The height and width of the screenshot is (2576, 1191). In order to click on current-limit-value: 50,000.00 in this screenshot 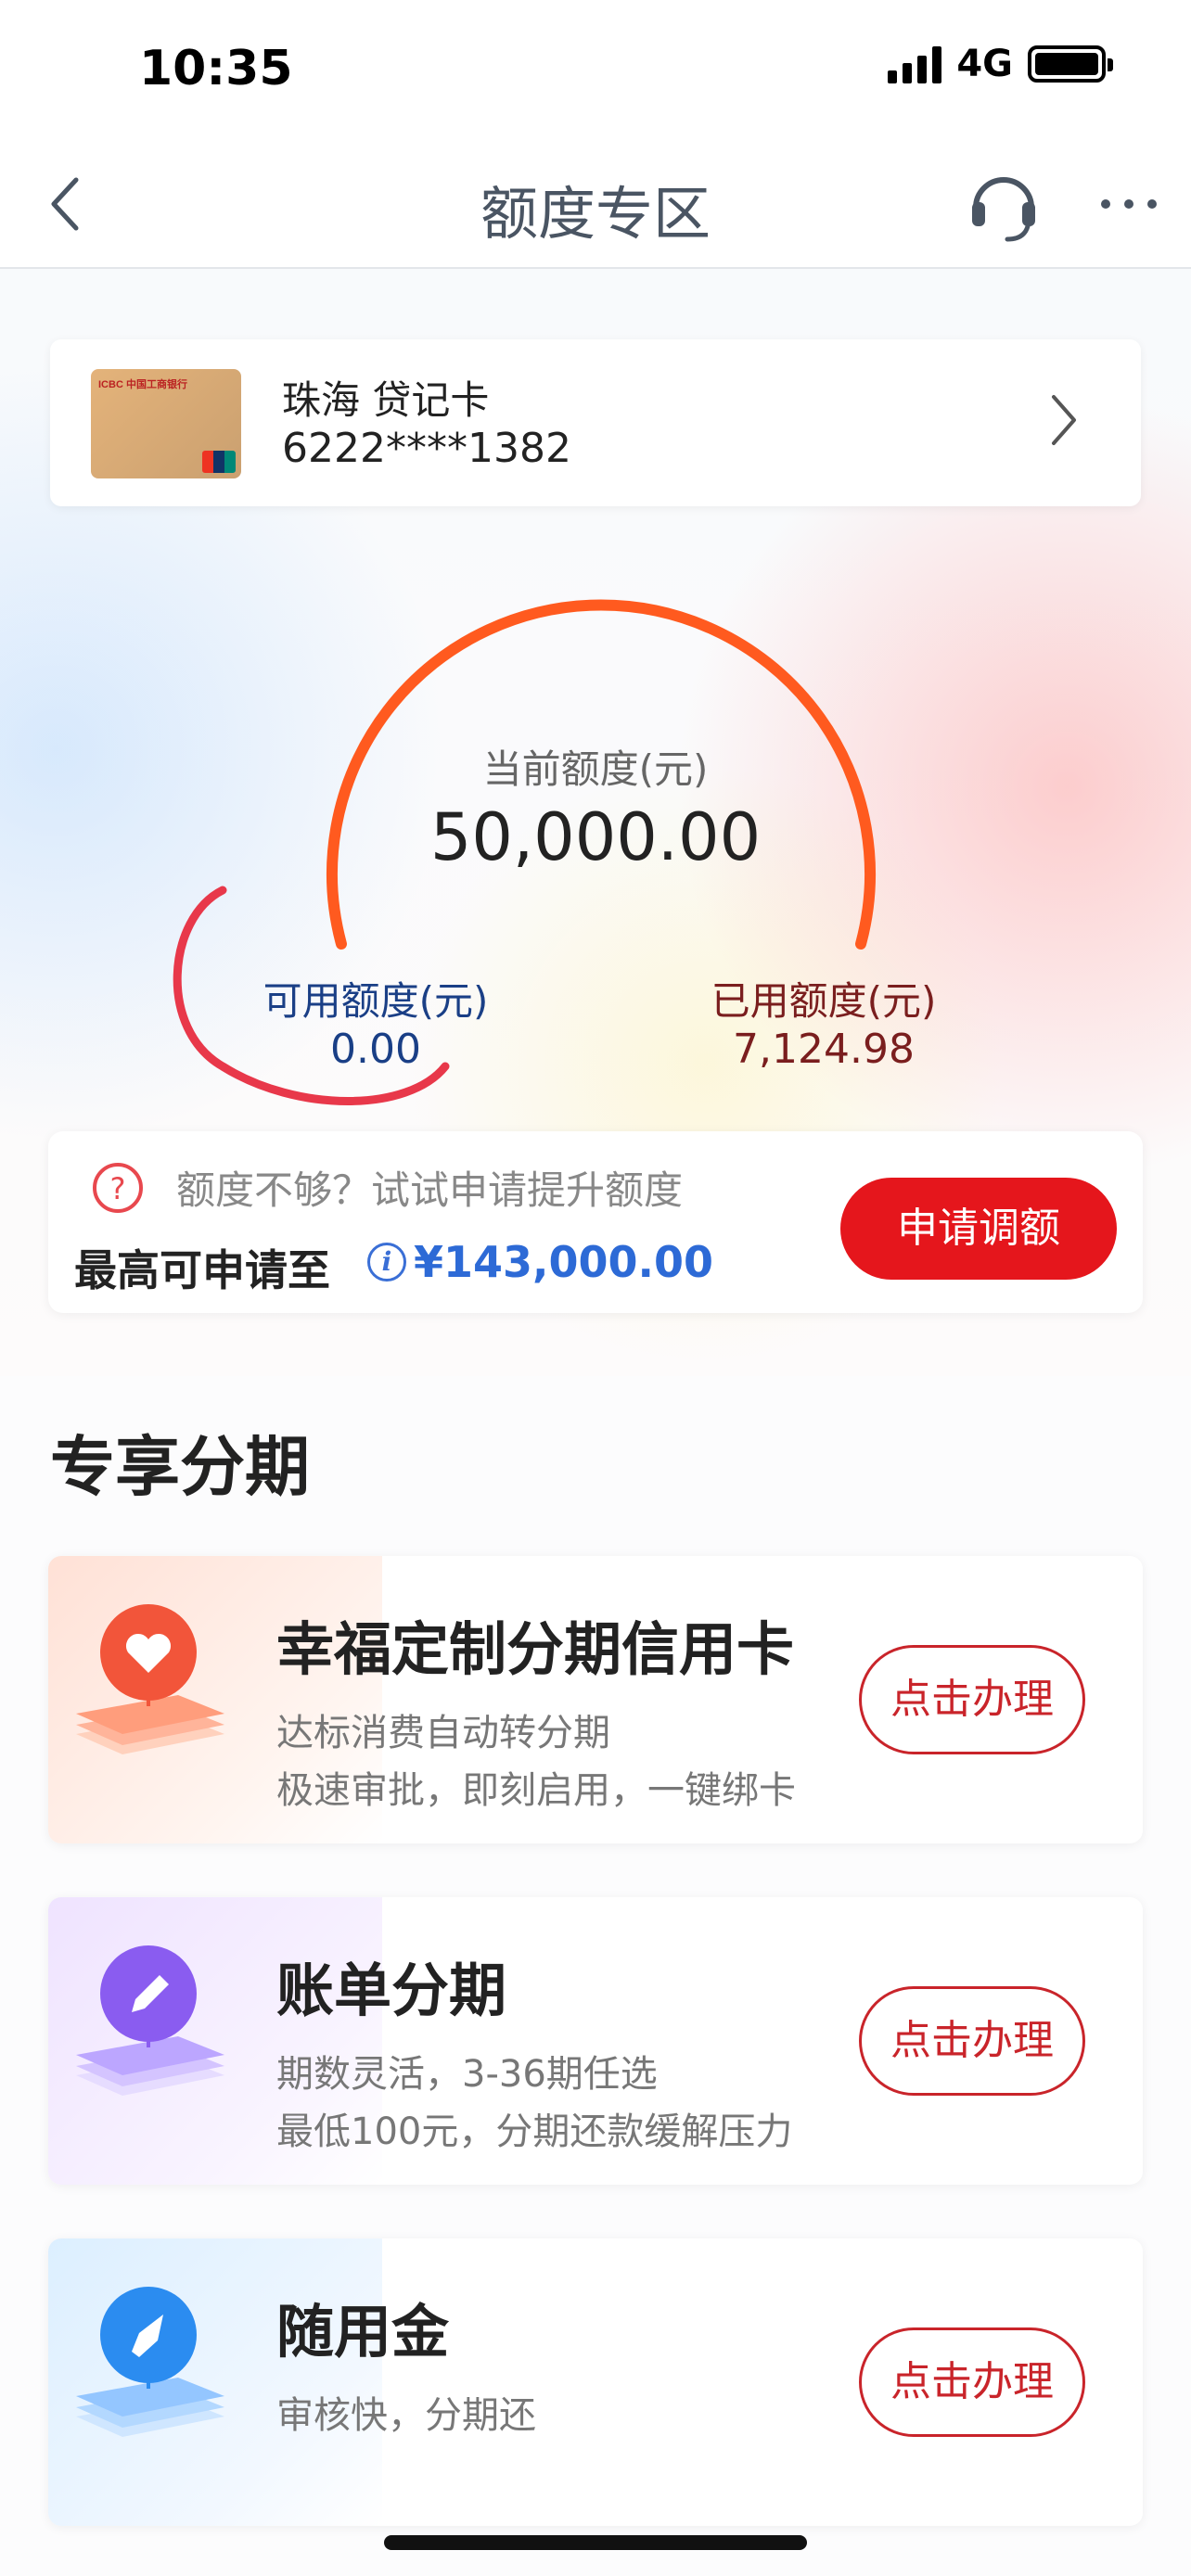, I will do `click(595, 837)`.